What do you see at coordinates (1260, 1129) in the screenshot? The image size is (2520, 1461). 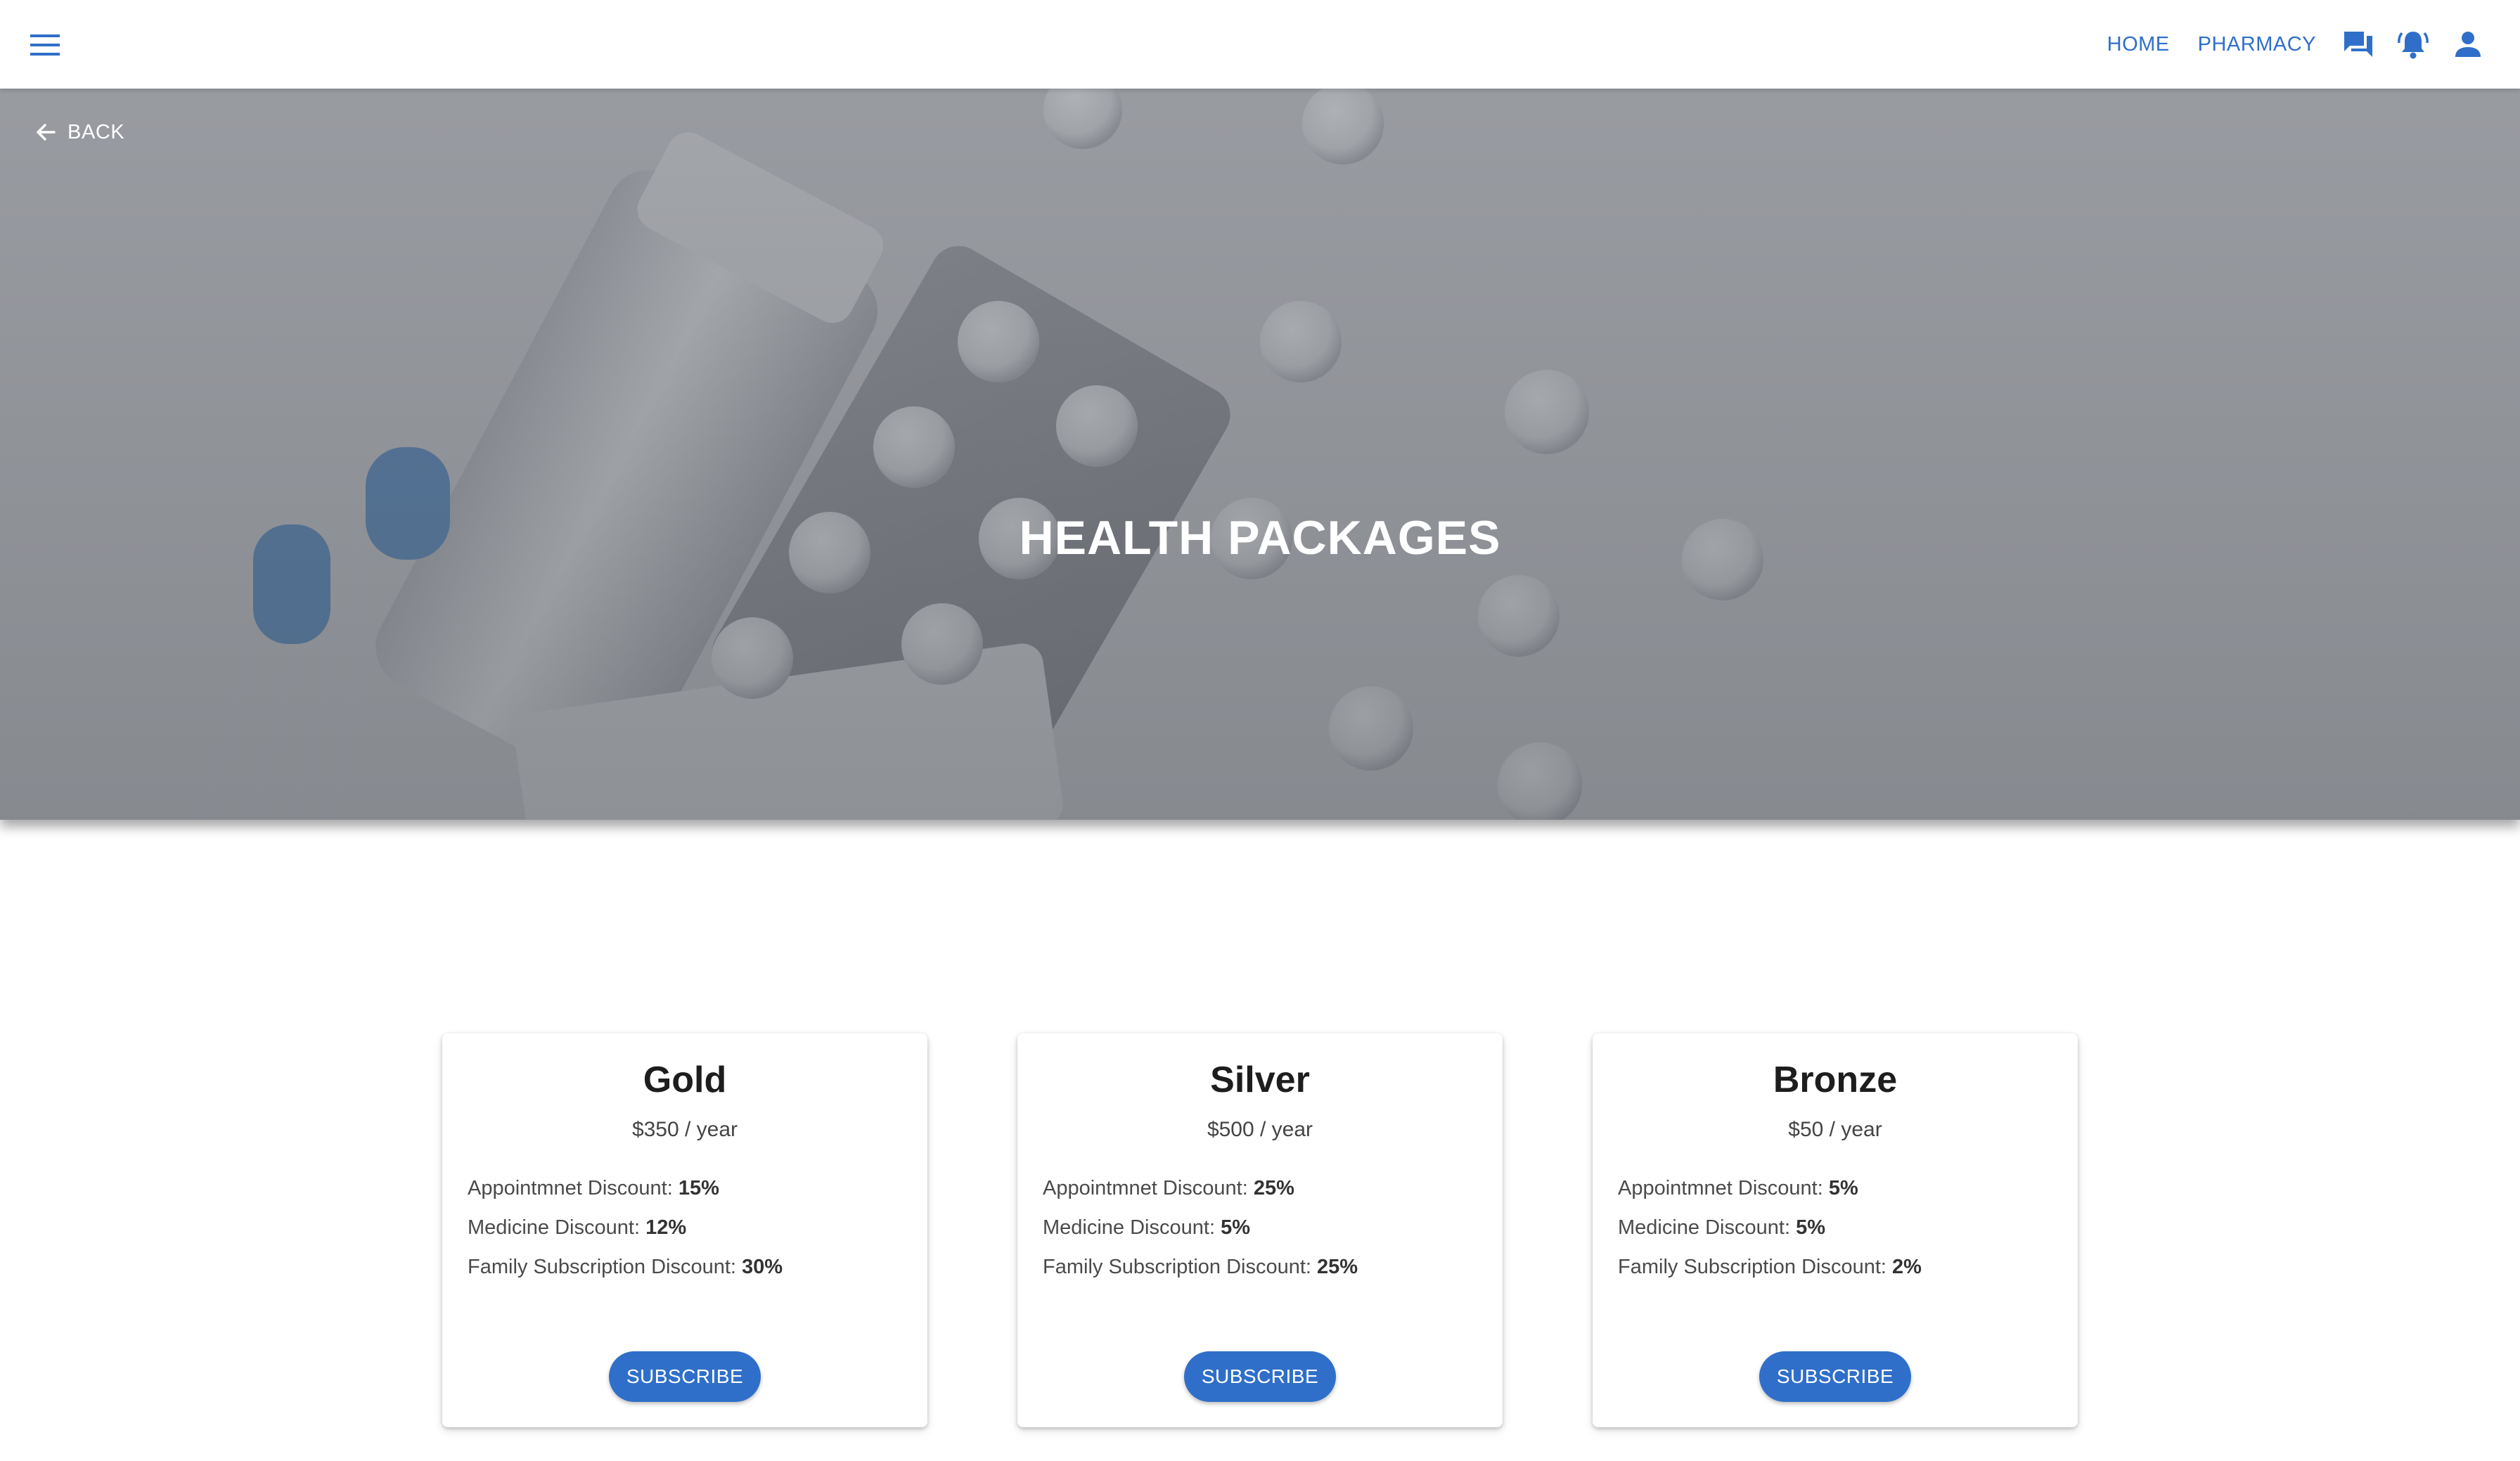 I see `package-price: $500 / year` at bounding box center [1260, 1129].